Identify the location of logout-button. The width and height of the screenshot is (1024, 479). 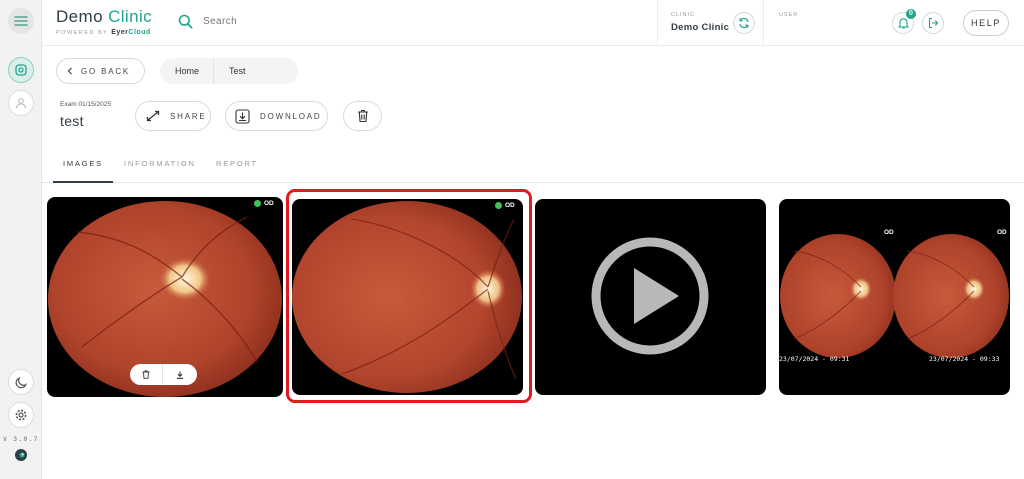
(933, 23).